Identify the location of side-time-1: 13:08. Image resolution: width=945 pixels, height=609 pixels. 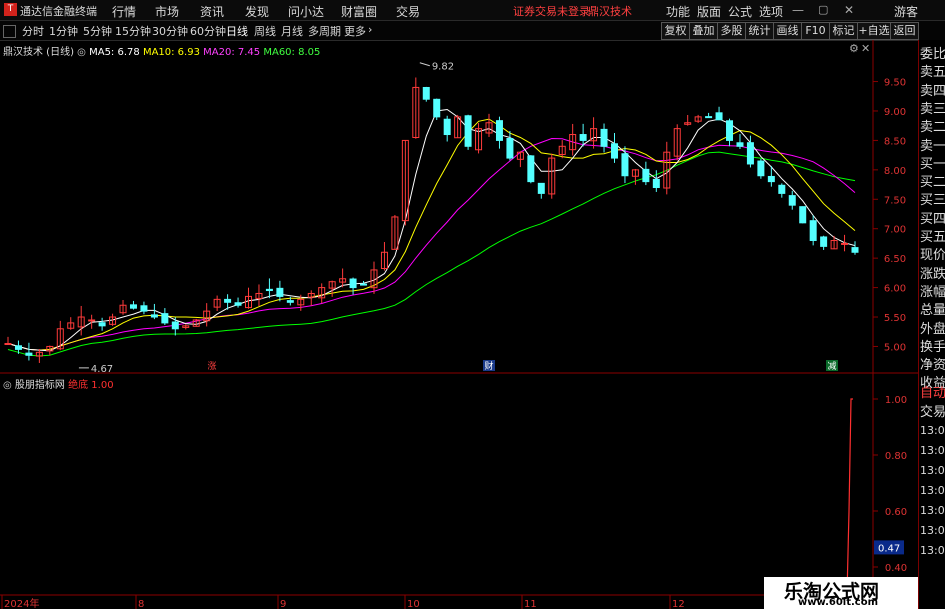
(932, 450).